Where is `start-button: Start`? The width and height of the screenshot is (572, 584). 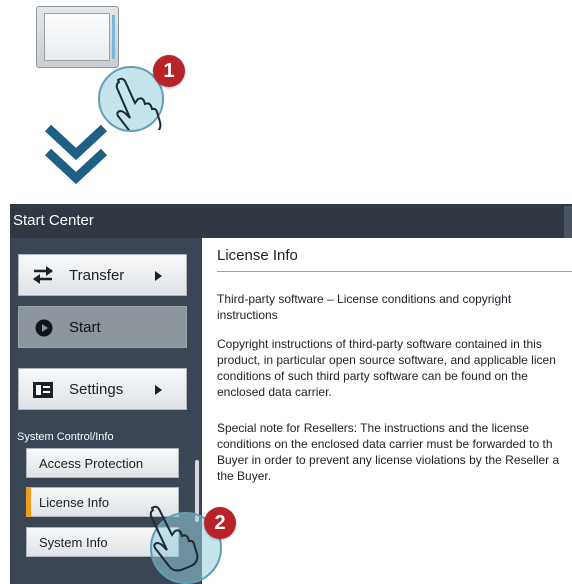 start-button: Start is located at coordinates (102, 327).